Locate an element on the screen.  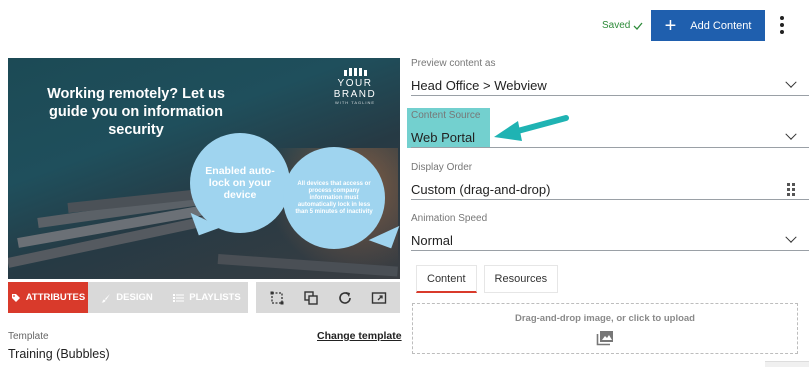
plus-icon: + is located at coordinates (670, 25).